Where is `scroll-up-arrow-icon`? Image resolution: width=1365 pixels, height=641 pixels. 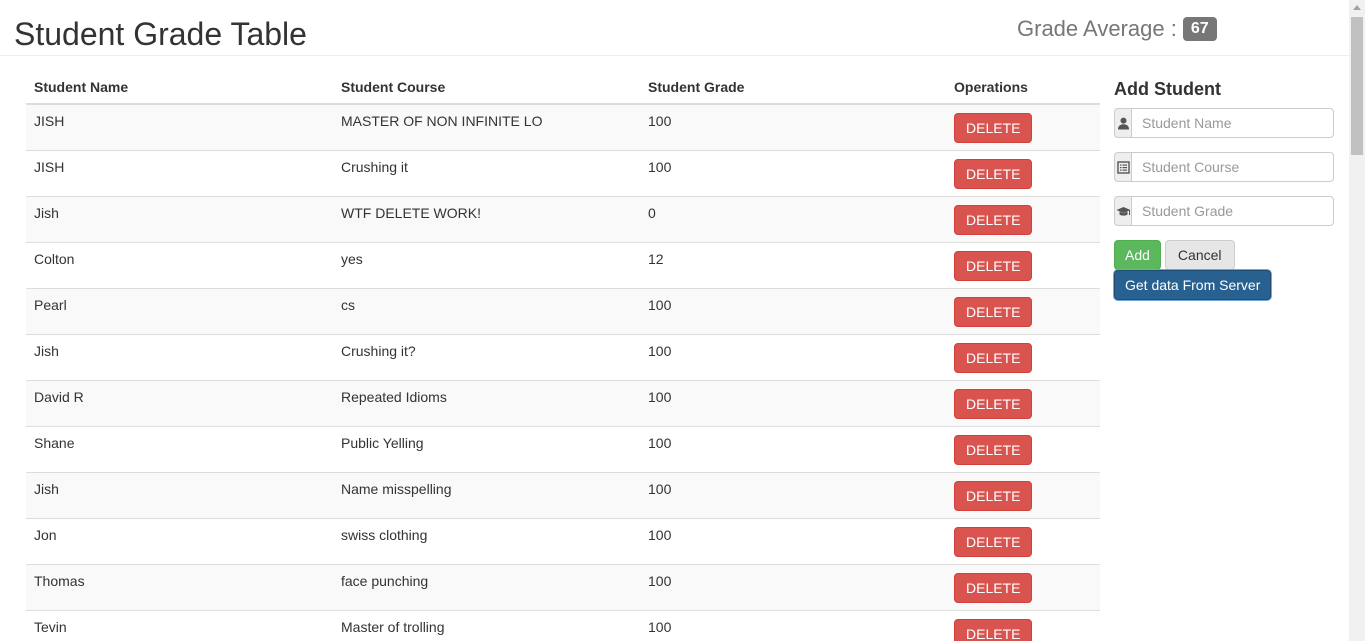
scroll-up-arrow-icon is located at coordinates (1357, 7).